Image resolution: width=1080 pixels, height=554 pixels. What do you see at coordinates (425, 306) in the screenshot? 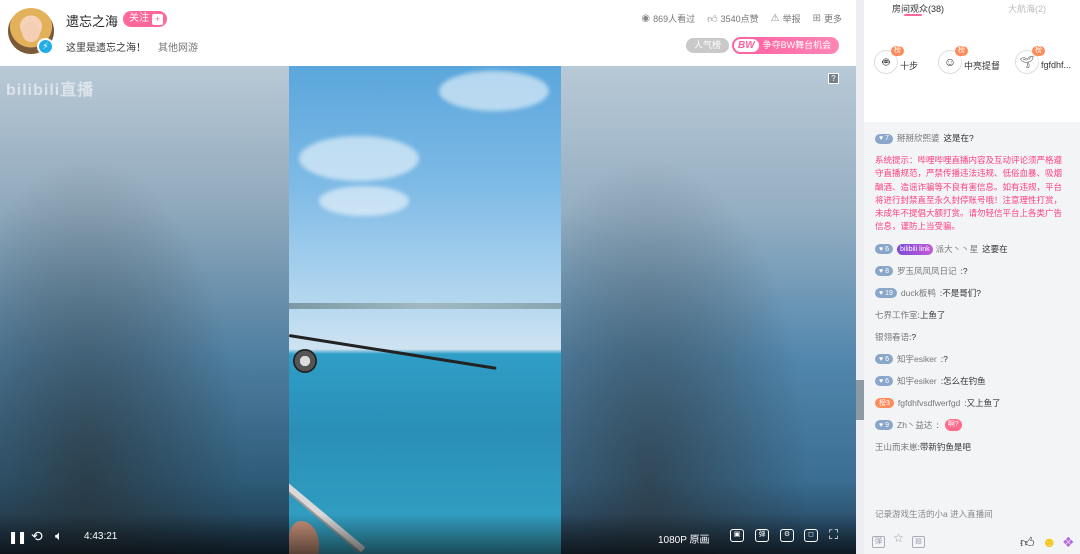
I see `distant-shore` at bounding box center [425, 306].